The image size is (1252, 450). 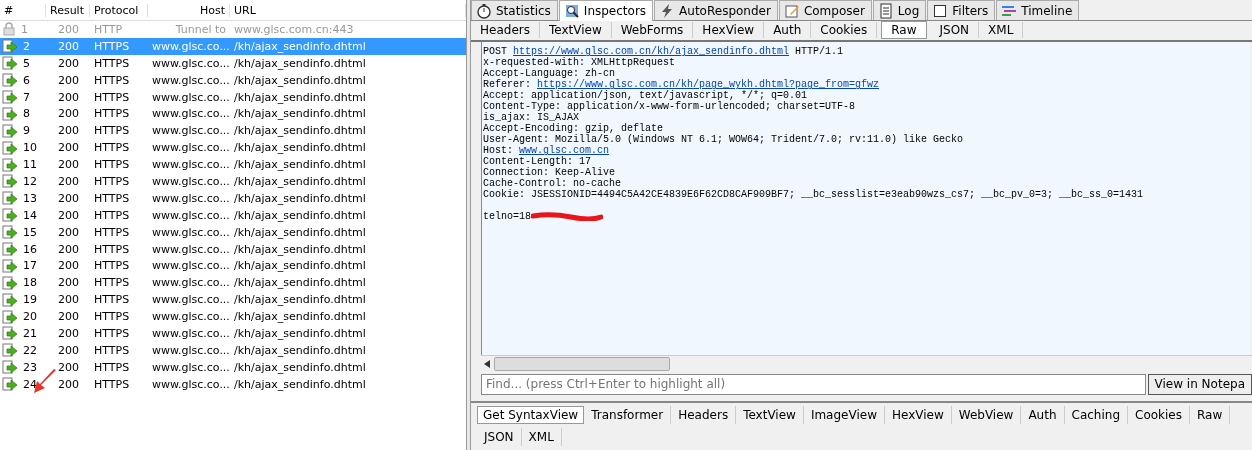 What do you see at coordinates (704, 415) in the screenshot?
I see `response-tab: Headers` at bounding box center [704, 415].